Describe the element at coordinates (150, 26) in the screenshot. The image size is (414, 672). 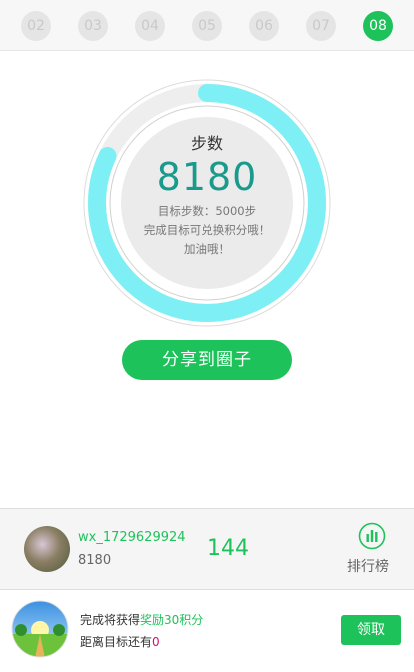
I see `date-item-04: 04` at that location.